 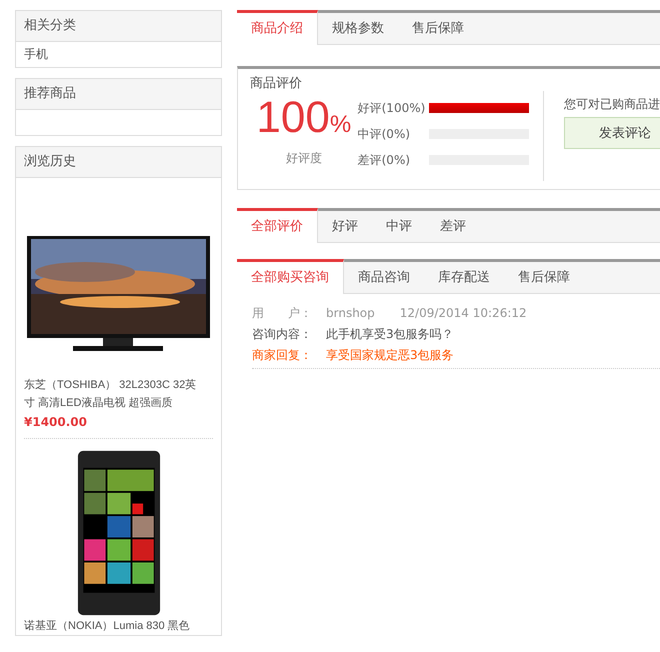 I want to click on write-review-button: 发表评论, so click(x=612, y=133).